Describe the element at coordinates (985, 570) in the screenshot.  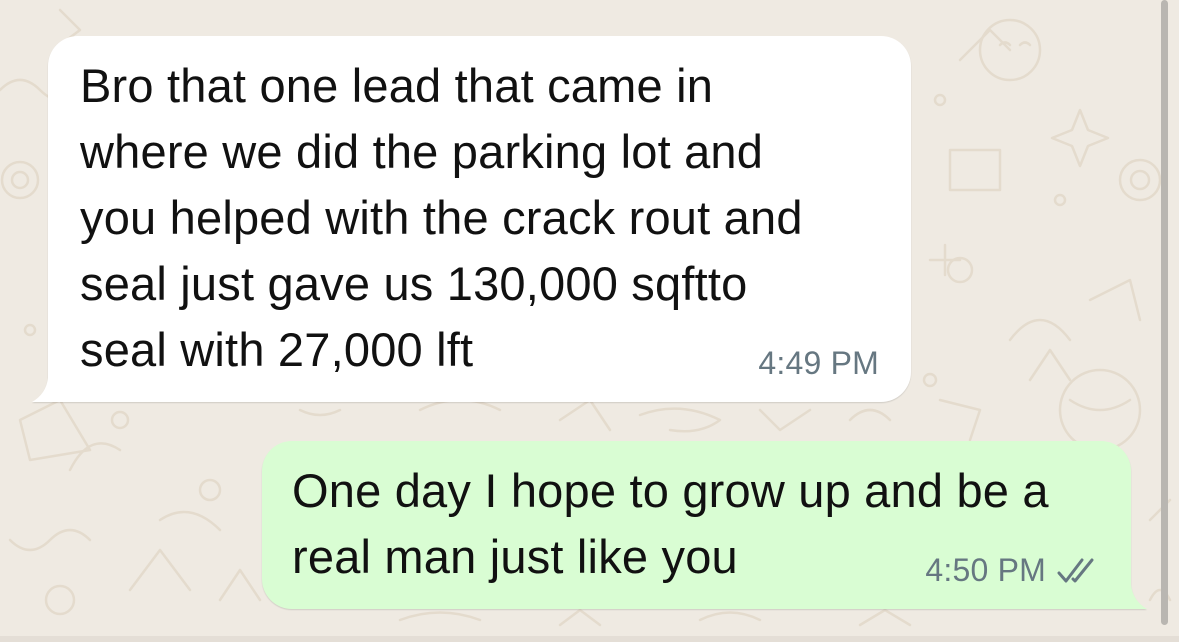
I see `timestamp-text: 4:50 PM` at that location.